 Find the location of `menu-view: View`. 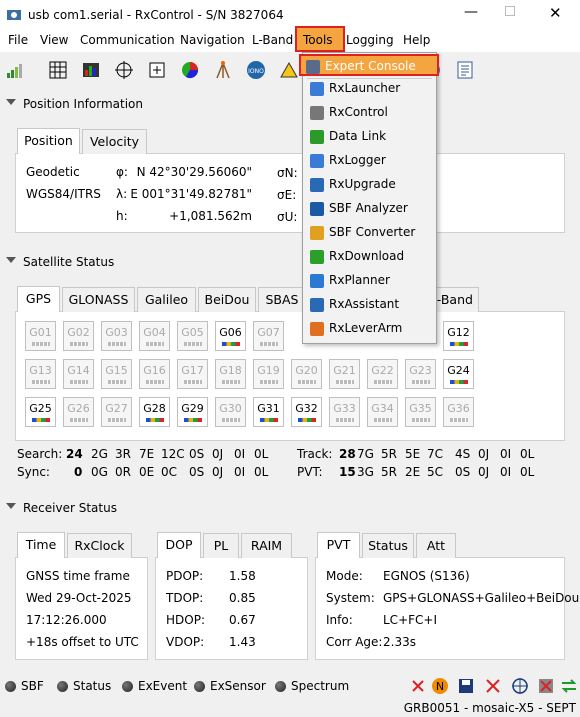

menu-view: View is located at coordinates (54, 40).